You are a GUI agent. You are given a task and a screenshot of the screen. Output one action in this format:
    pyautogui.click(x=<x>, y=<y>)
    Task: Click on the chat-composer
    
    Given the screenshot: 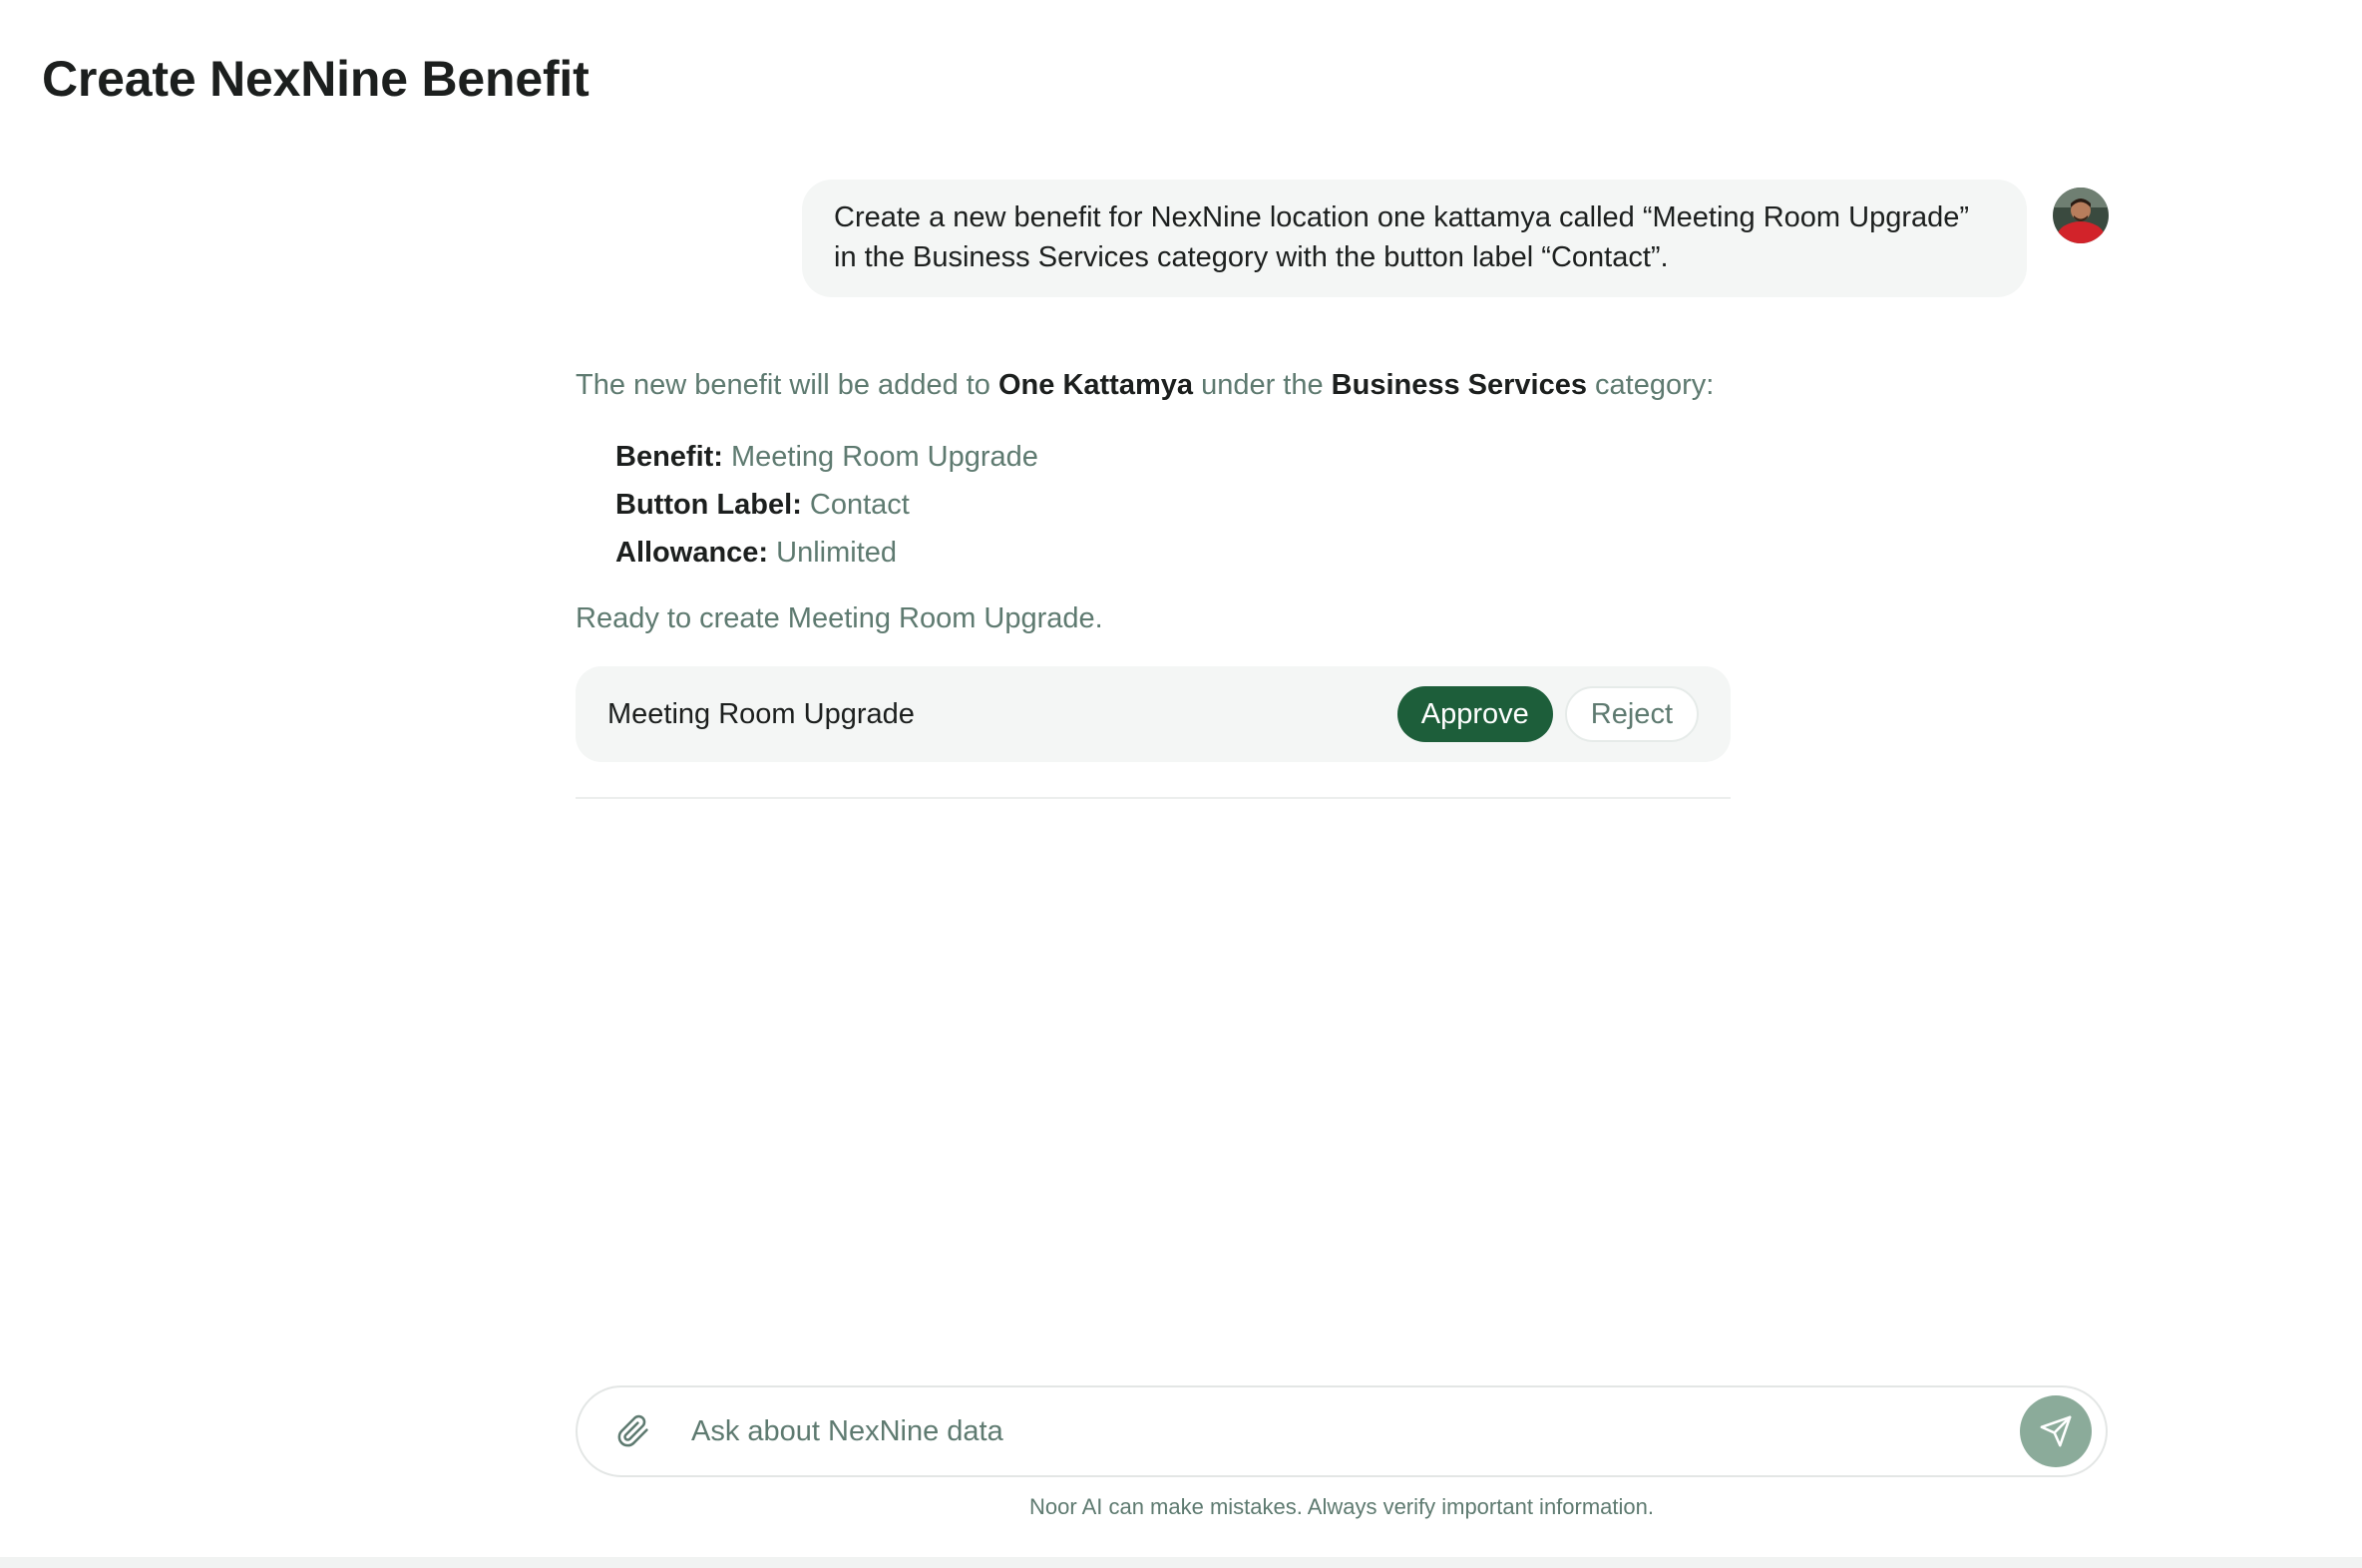 What is the action you would take?
    pyautogui.click(x=1342, y=1431)
    